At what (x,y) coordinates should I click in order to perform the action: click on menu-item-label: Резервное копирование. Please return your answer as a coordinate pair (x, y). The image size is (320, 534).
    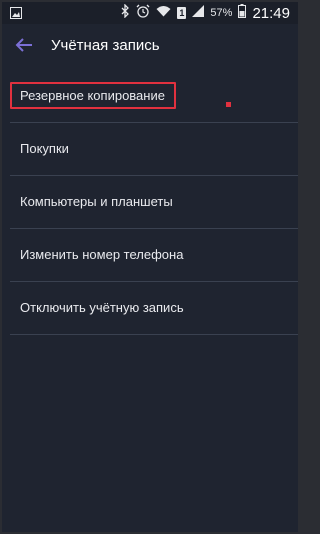
    Looking at the image, I should click on (92, 95).